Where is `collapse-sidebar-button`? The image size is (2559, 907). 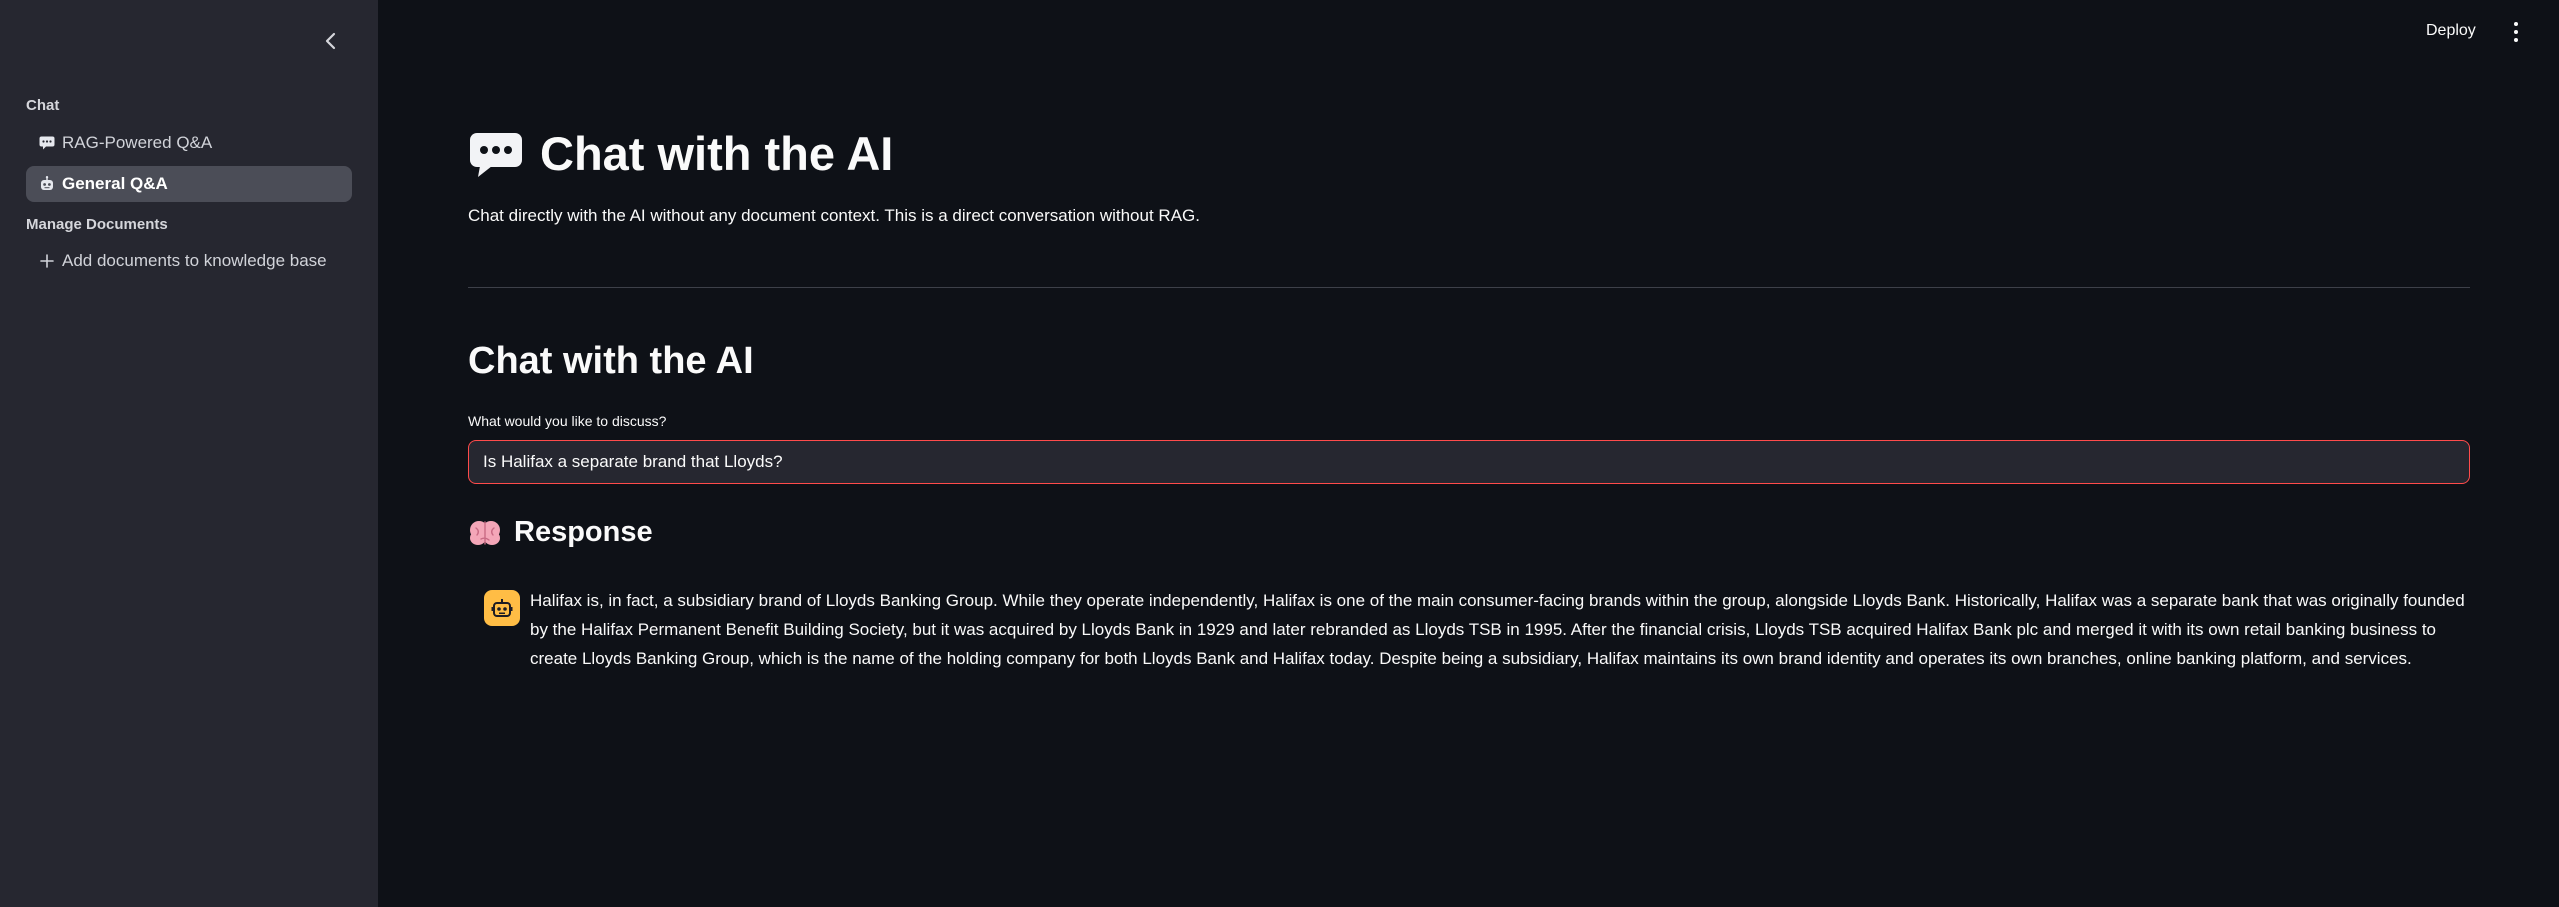 collapse-sidebar-button is located at coordinates (331, 41).